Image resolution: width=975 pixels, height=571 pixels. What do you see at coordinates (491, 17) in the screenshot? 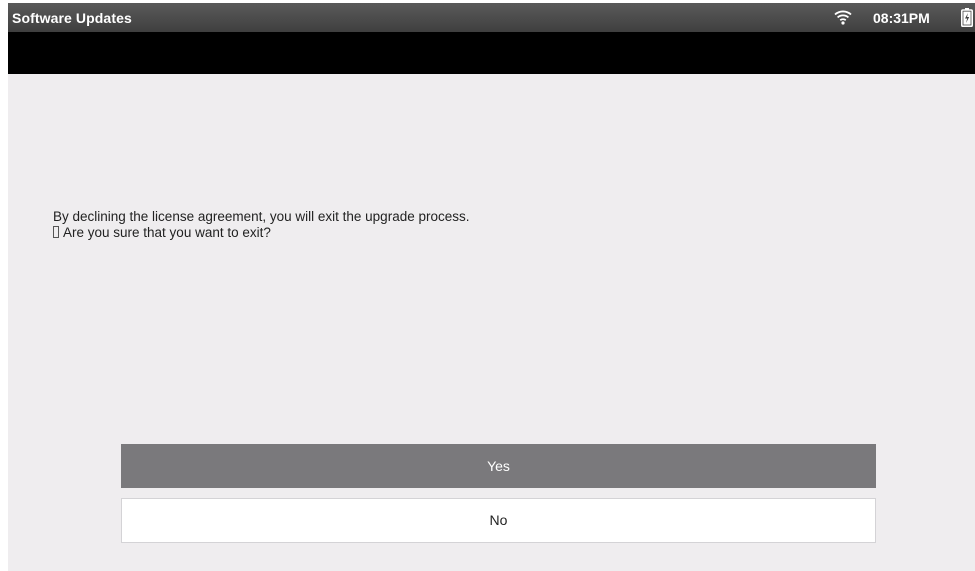
I see `status-bar: Software Updates 08:31PM` at bounding box center [491, 17].